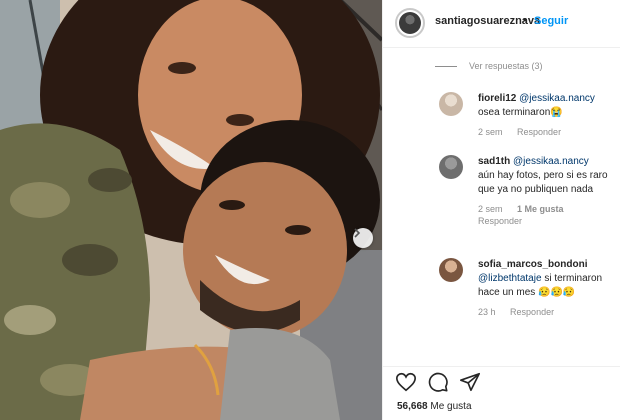 The image size is (620, 420). Describe the element at coordinates (357, 233) in the screenshot. I see `chevron-right-icon` at that location.